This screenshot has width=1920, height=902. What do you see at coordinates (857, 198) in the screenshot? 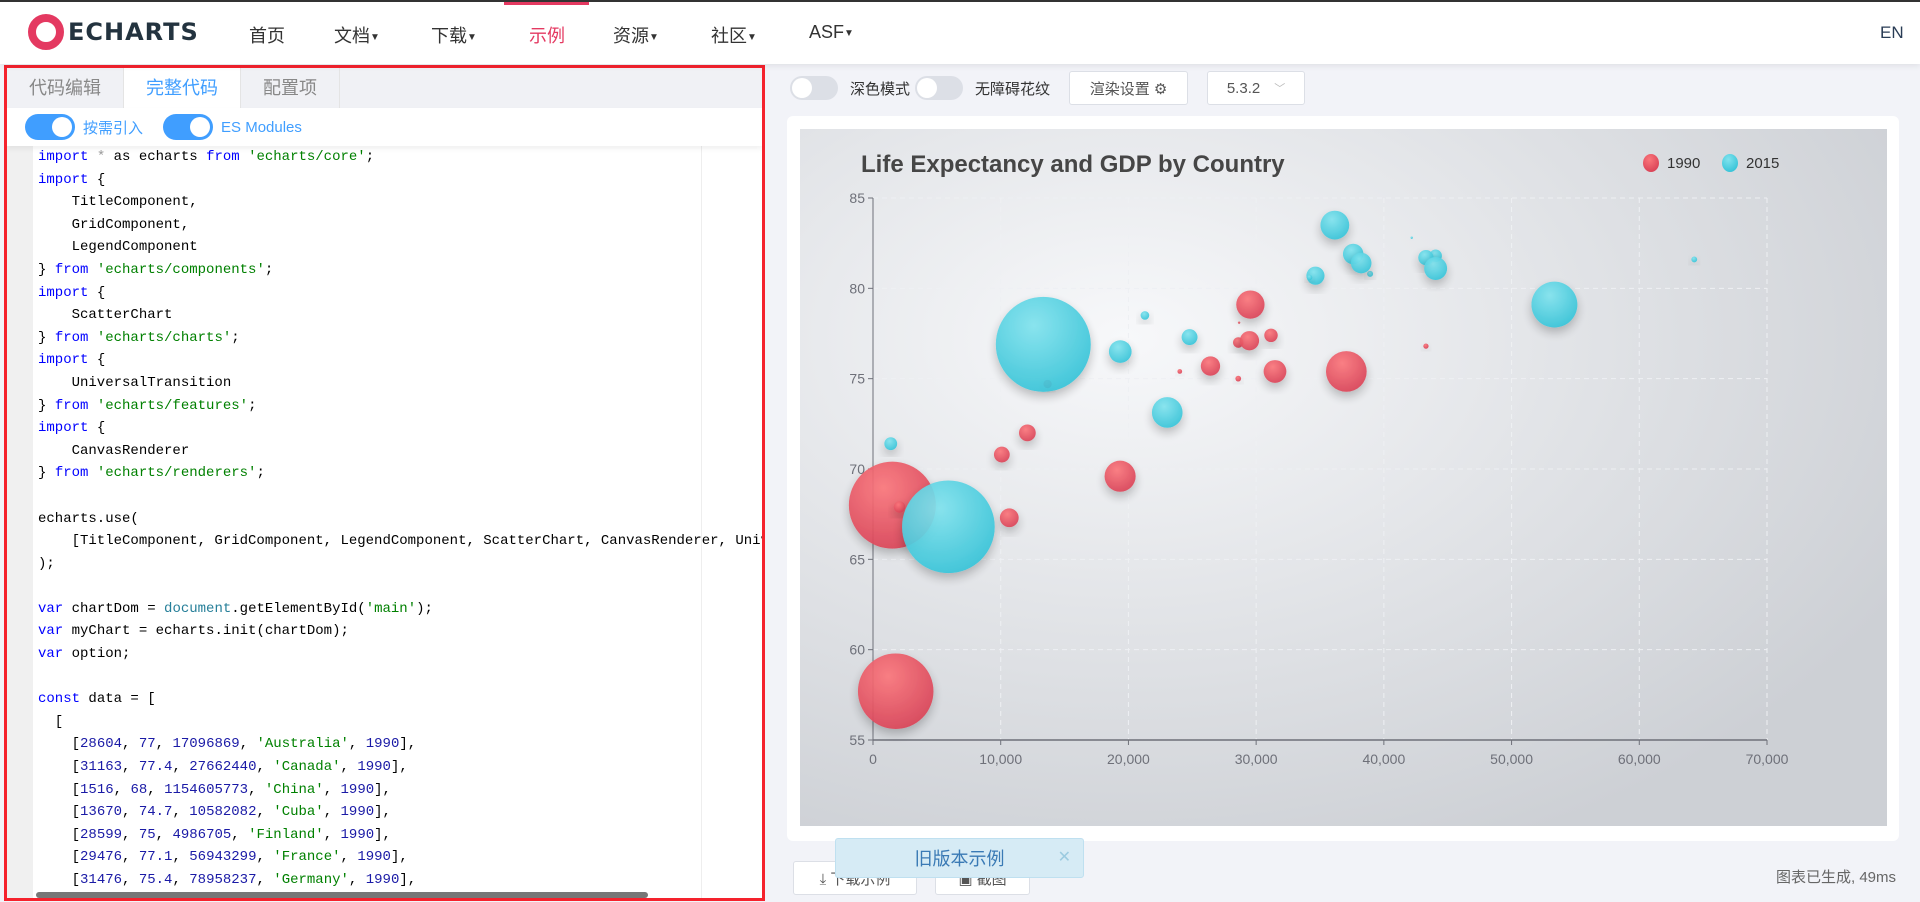
I see `y-tick-label: 85` at bounding box center [857, 198].